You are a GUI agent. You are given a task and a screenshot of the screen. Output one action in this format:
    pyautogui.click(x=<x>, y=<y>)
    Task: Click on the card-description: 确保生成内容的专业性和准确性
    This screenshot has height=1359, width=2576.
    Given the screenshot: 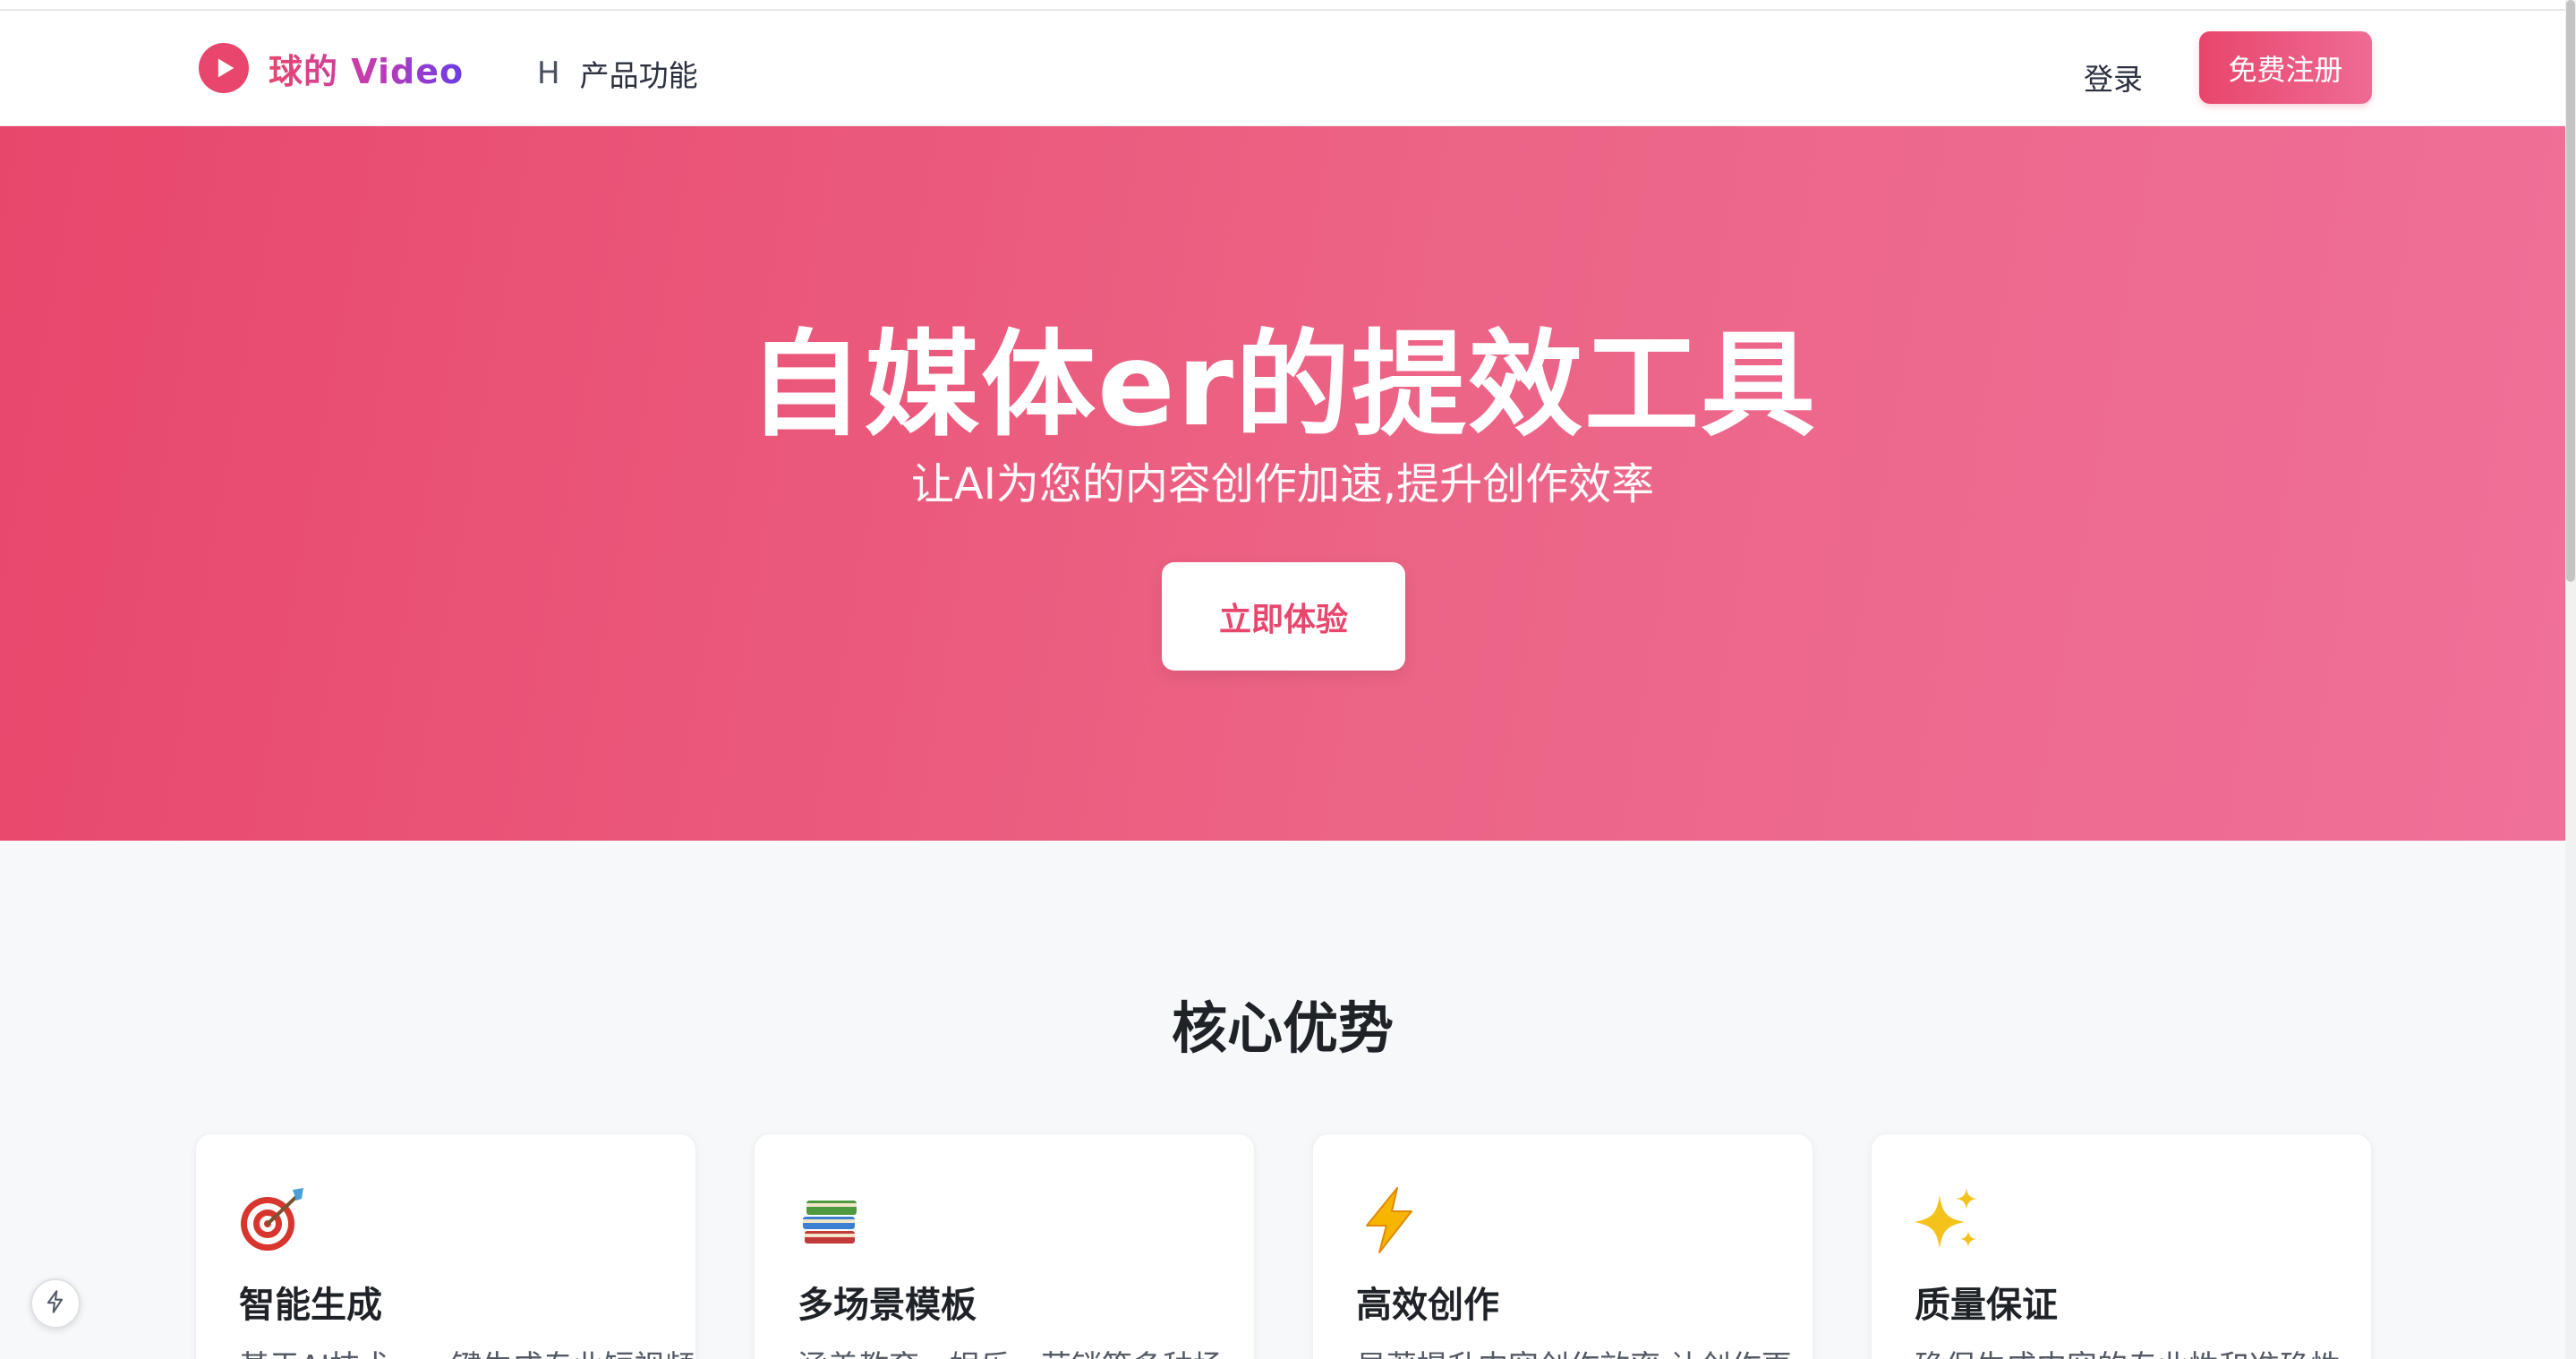 What is the action you would take?
    pyautogui.click(x=2128, y=1350)
    